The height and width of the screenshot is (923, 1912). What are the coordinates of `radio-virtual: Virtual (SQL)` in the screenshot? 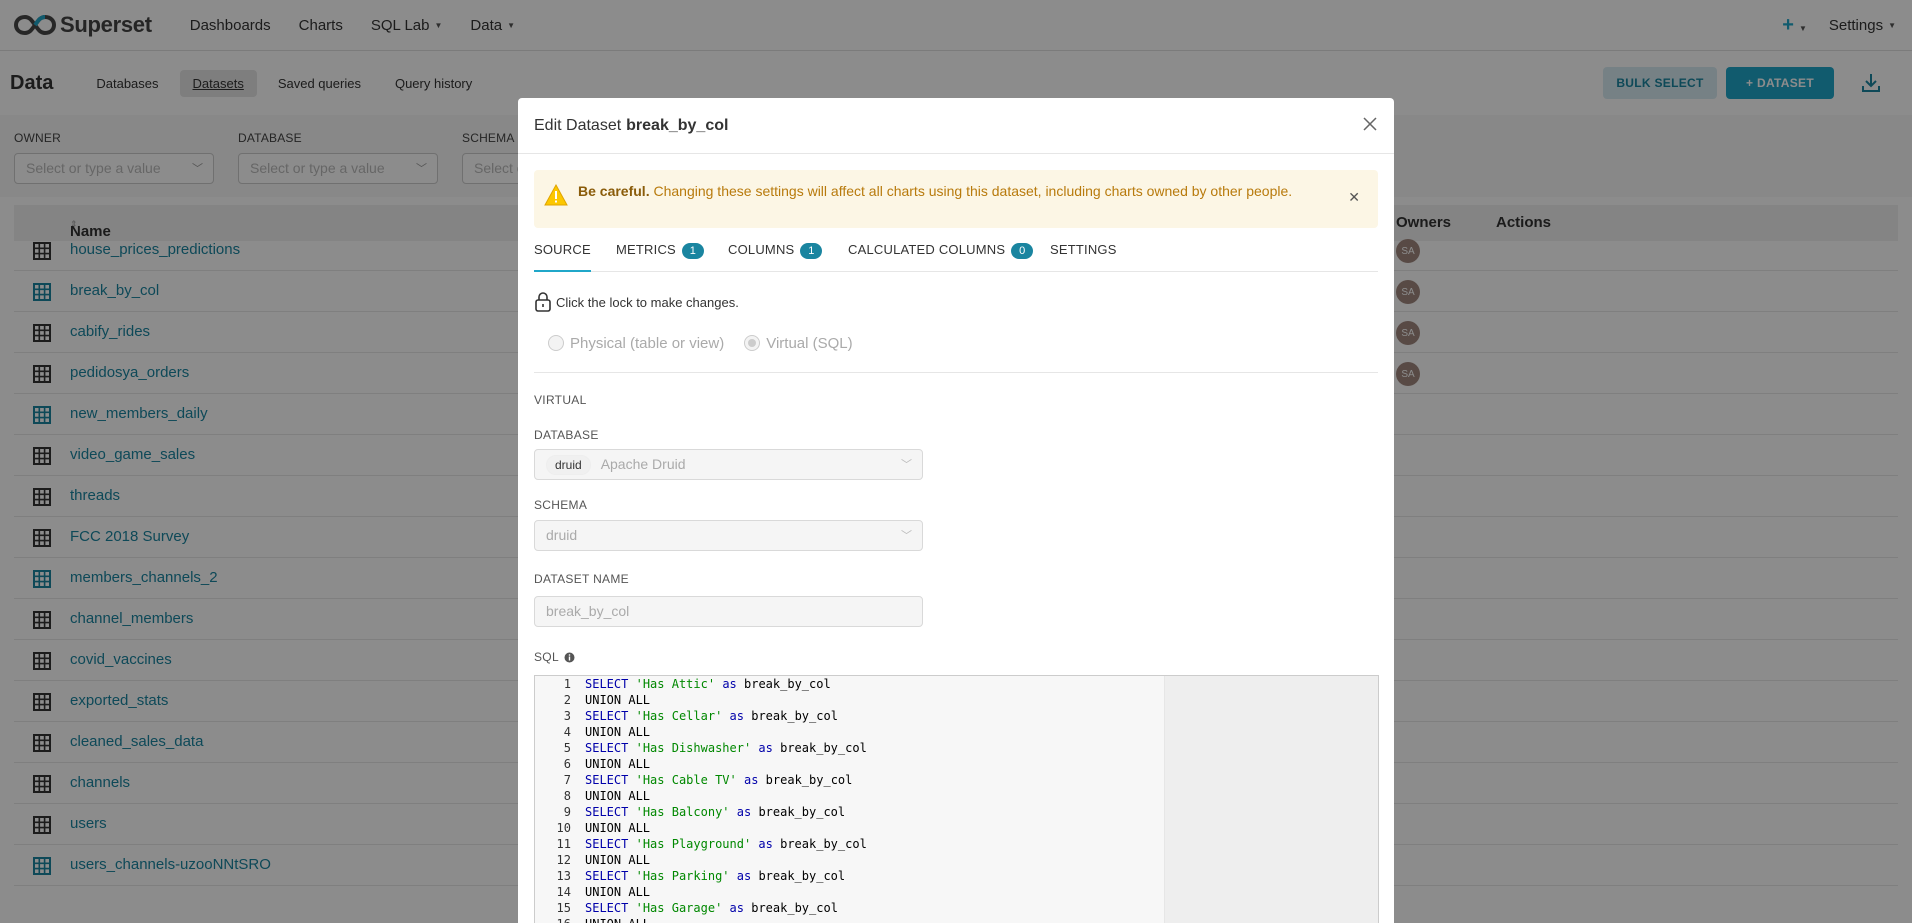 It's located at (798, 343).